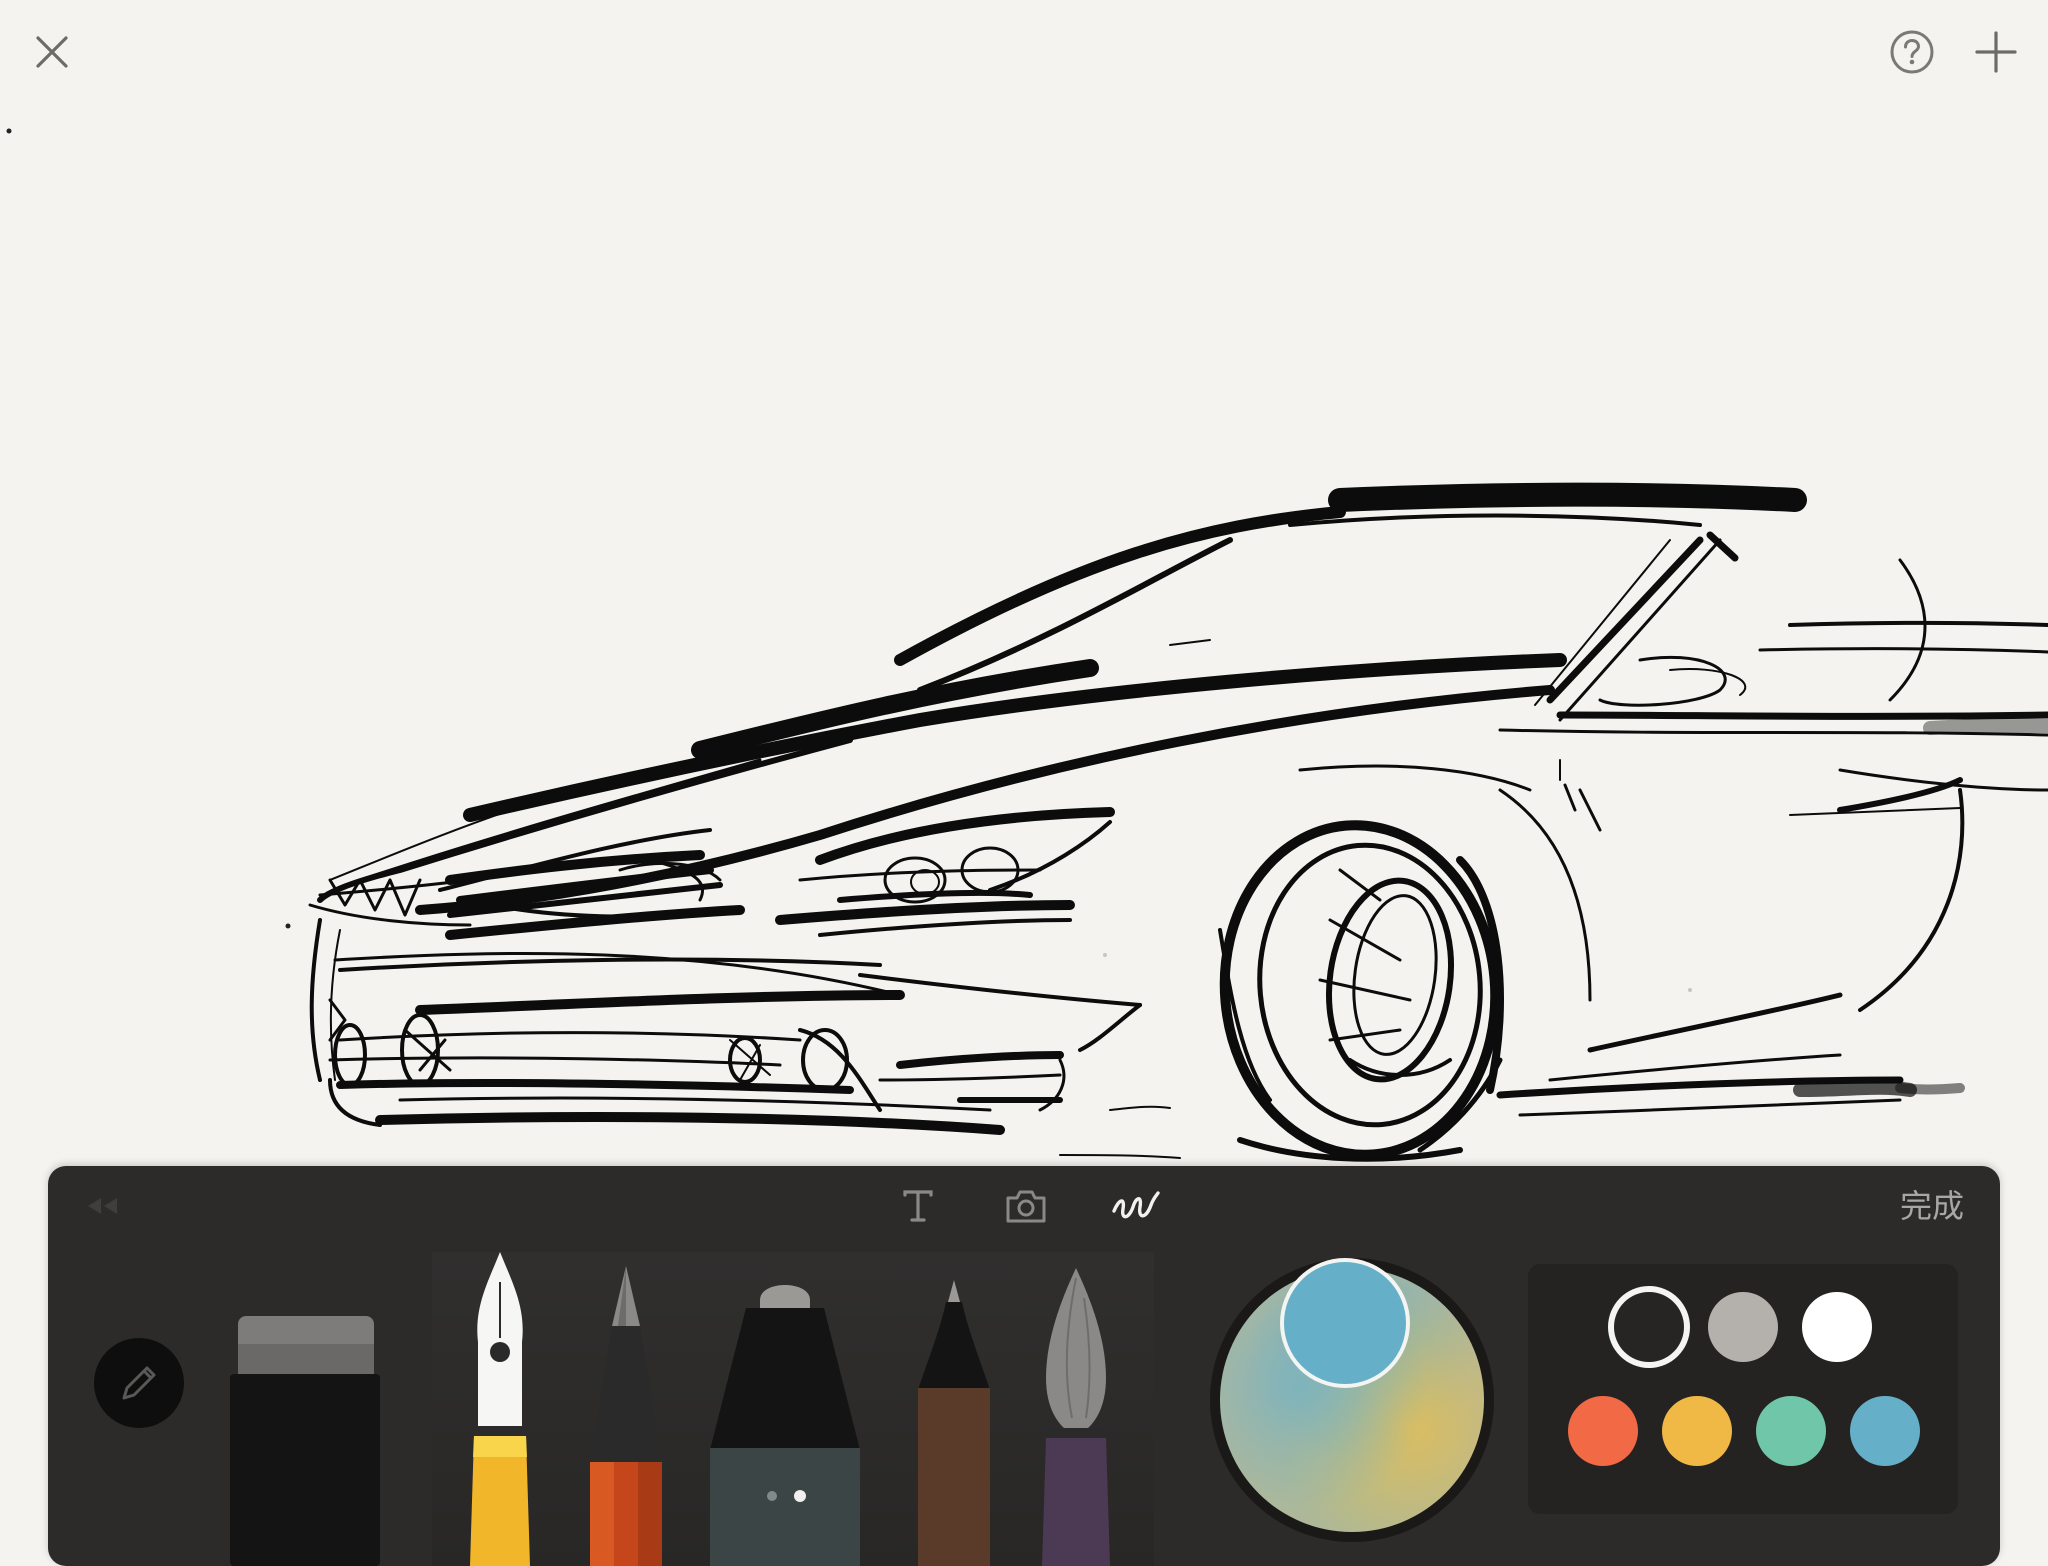 The height and width of the screenshot is (1566, 2048). I want to click on rewind-icon, so click(102, 1206).